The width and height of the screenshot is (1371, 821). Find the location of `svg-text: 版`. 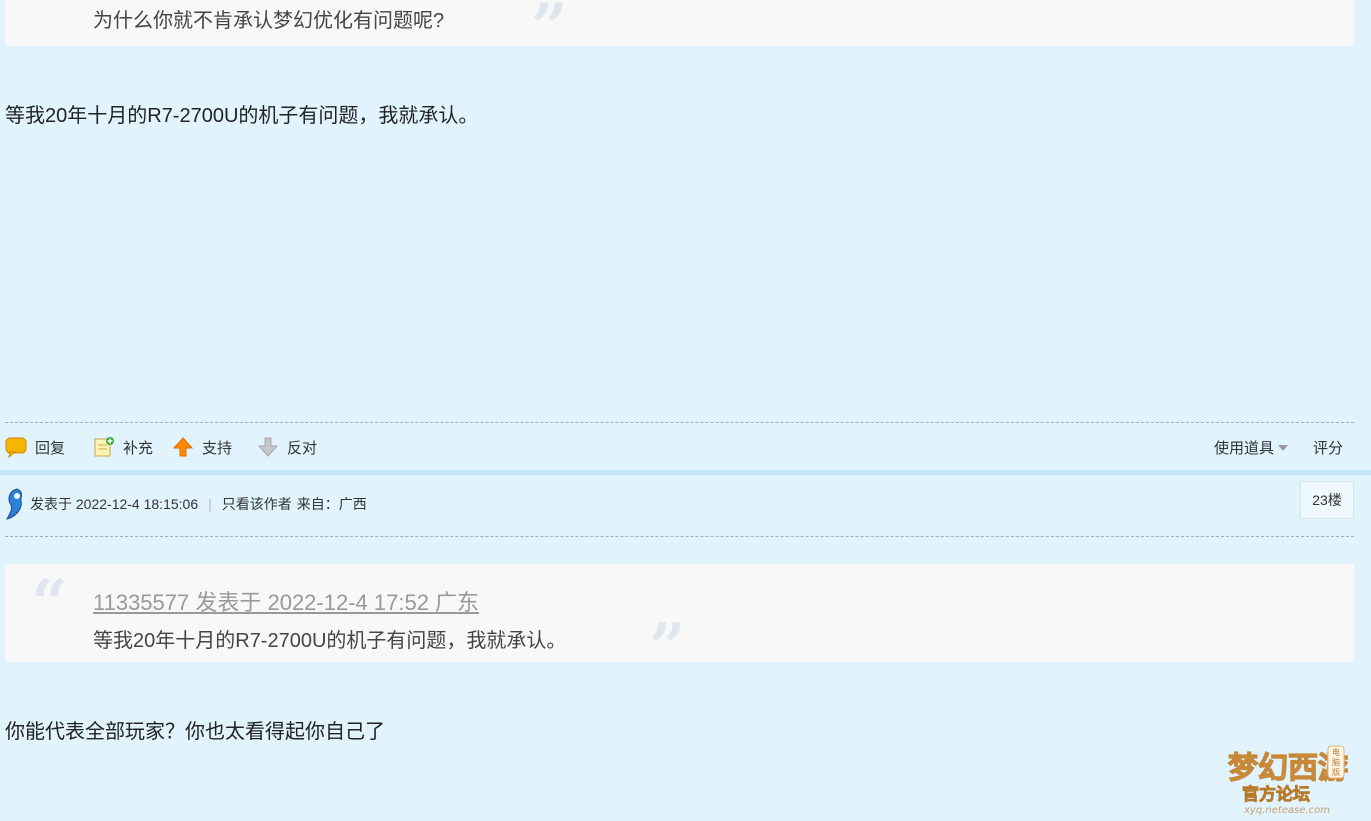

svg-text: 版 is located at coordinates (1336, 772).